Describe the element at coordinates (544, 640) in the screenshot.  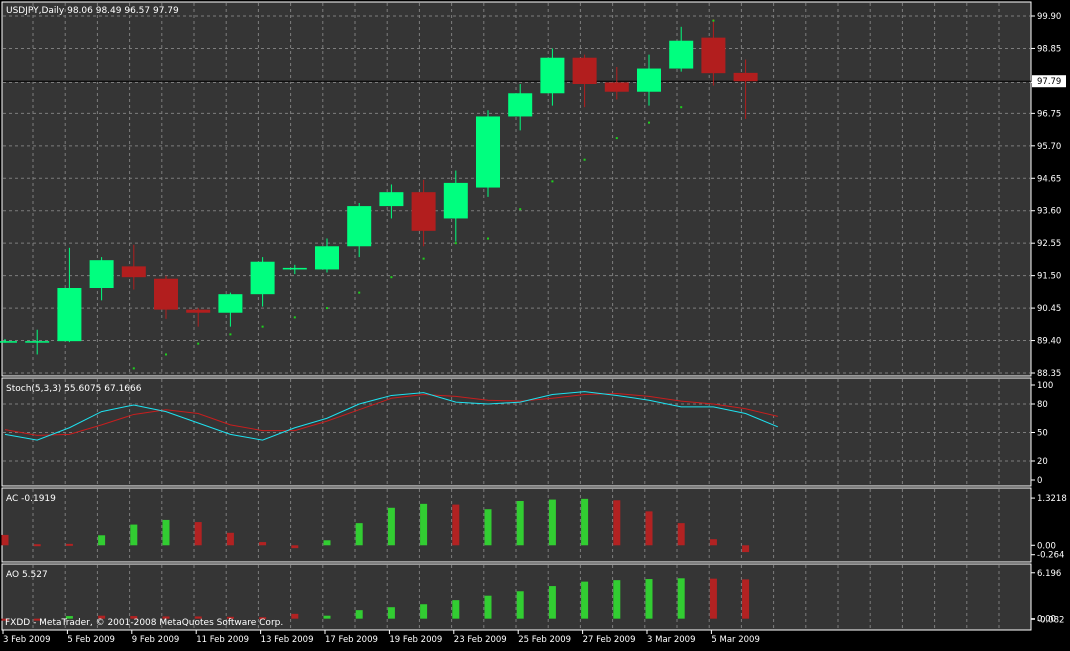
I see `time-label: 25 Feb 2009` at that location.